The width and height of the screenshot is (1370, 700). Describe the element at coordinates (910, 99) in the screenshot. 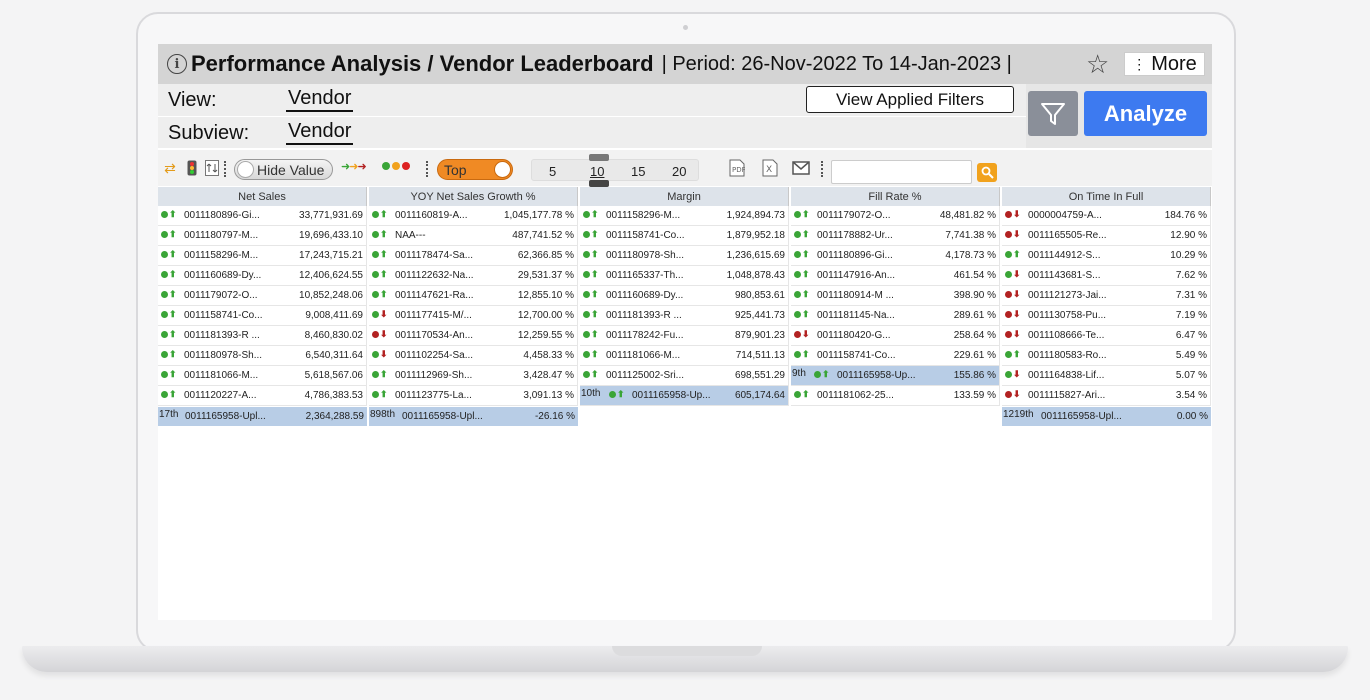

I see `view-applied-filters-button: View Applied Filters` at that location.